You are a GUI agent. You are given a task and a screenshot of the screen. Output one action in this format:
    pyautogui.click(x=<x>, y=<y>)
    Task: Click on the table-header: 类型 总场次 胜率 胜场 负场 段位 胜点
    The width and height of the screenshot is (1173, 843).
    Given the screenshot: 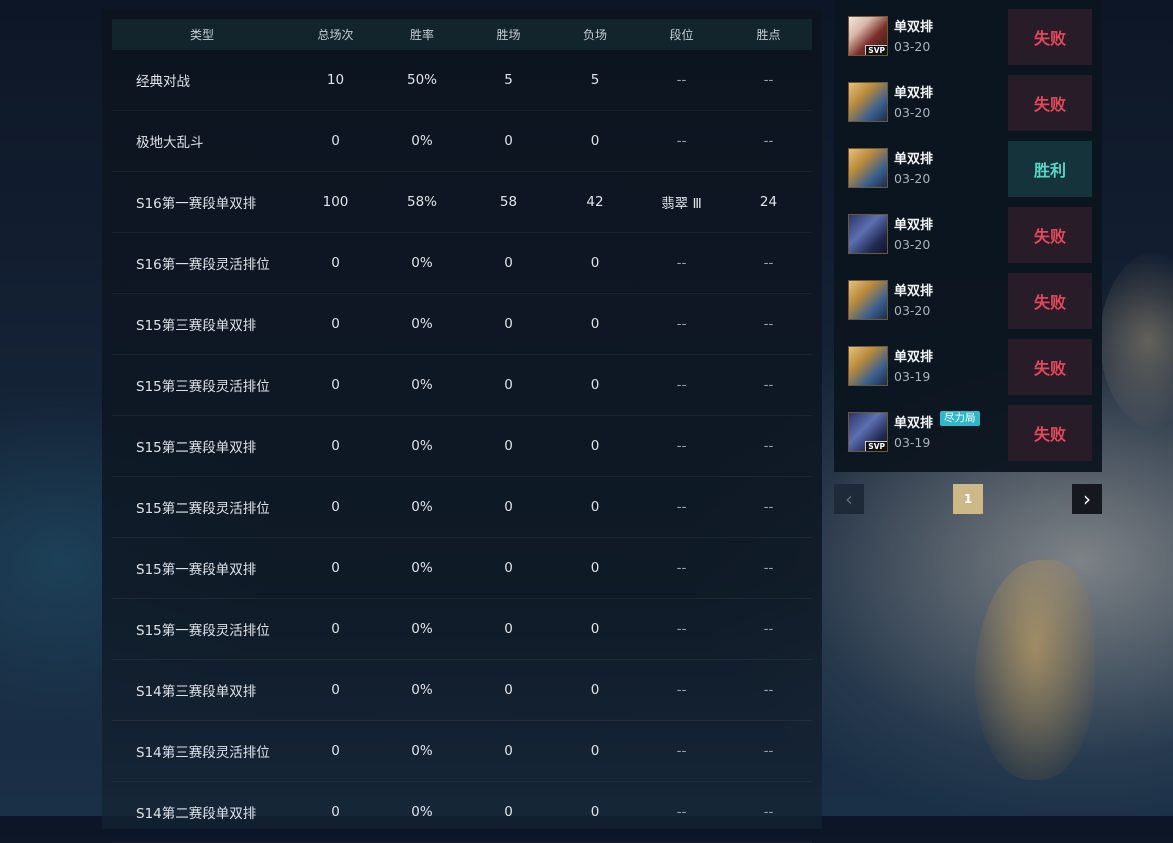 What is the action you would take?
    pyautogui.click(x=462, y=34)
    